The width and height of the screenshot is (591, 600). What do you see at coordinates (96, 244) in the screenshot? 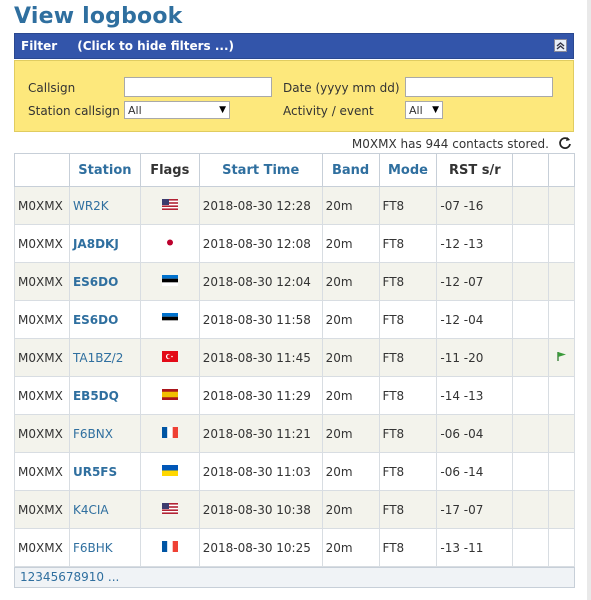
I see `station-link: JA8DKJ` at bounding box center [96, 244].